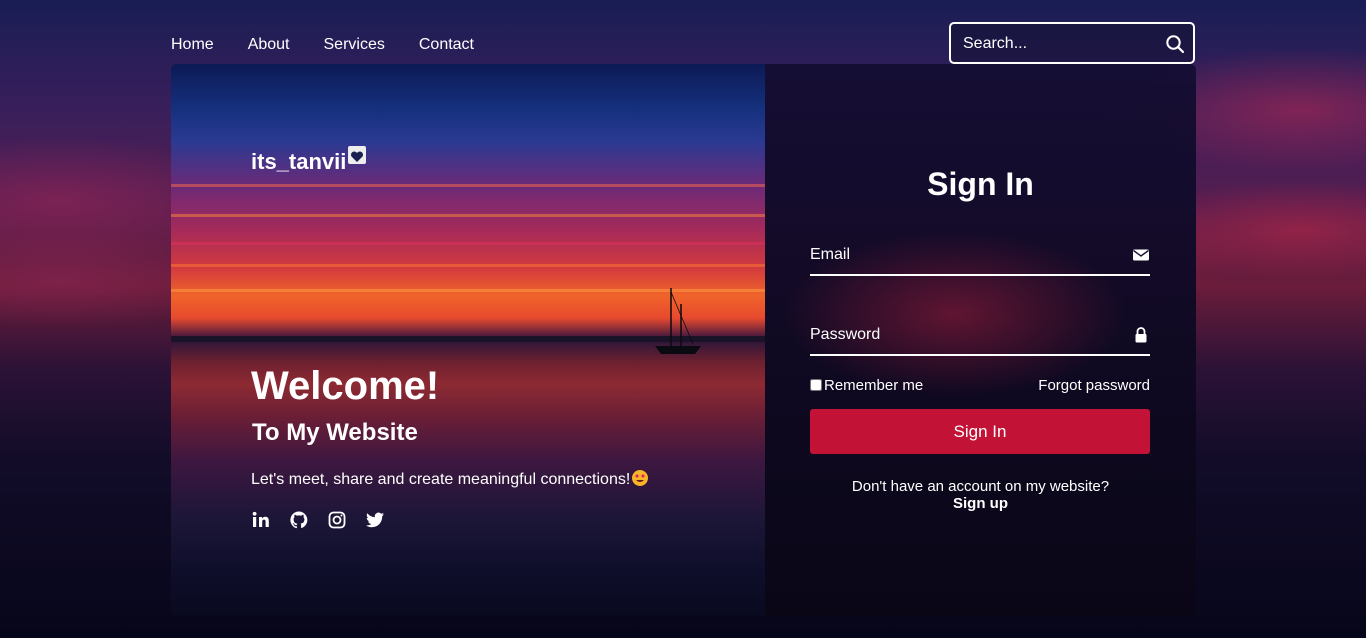 The width and height of the screenshot is (1366, 638). I want to click on navbar: Home About Services Contact, so click(683, 44).